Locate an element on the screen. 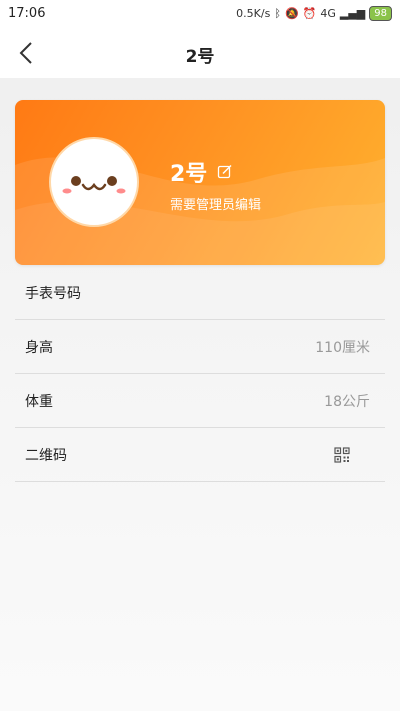 Image resolution: width=400 pixels, height=711 pixels. mute-icon: 🔕 is located at coordinates (291, 13).